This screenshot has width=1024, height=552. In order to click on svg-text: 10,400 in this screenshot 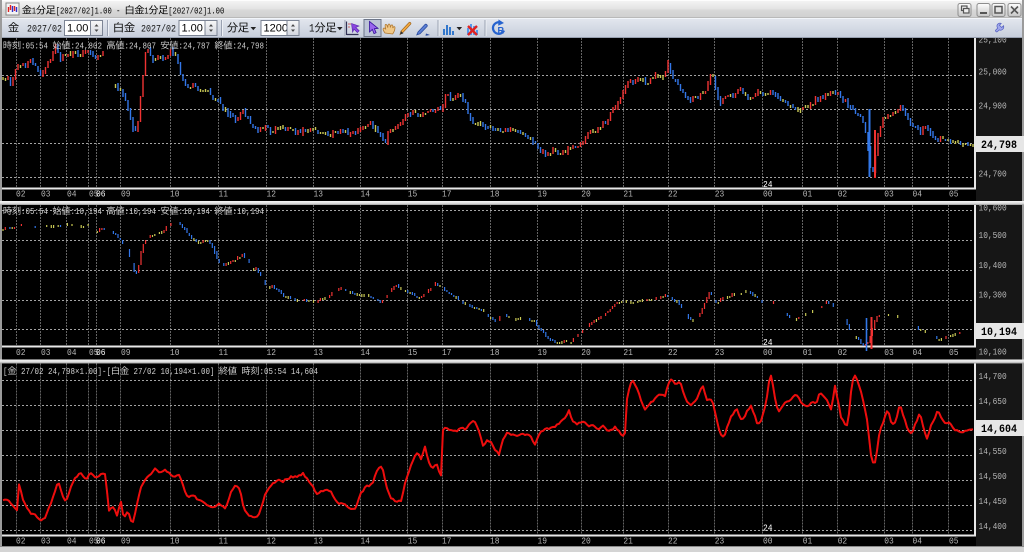, I will do `click(993, 265)`.